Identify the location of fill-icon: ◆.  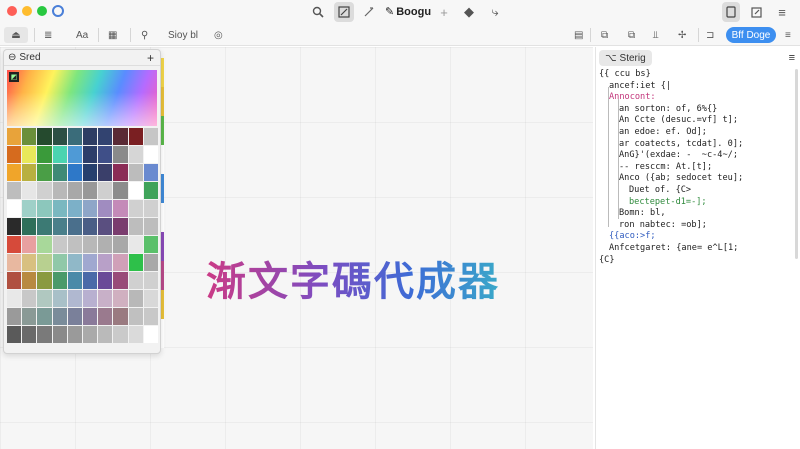
(469, 12).